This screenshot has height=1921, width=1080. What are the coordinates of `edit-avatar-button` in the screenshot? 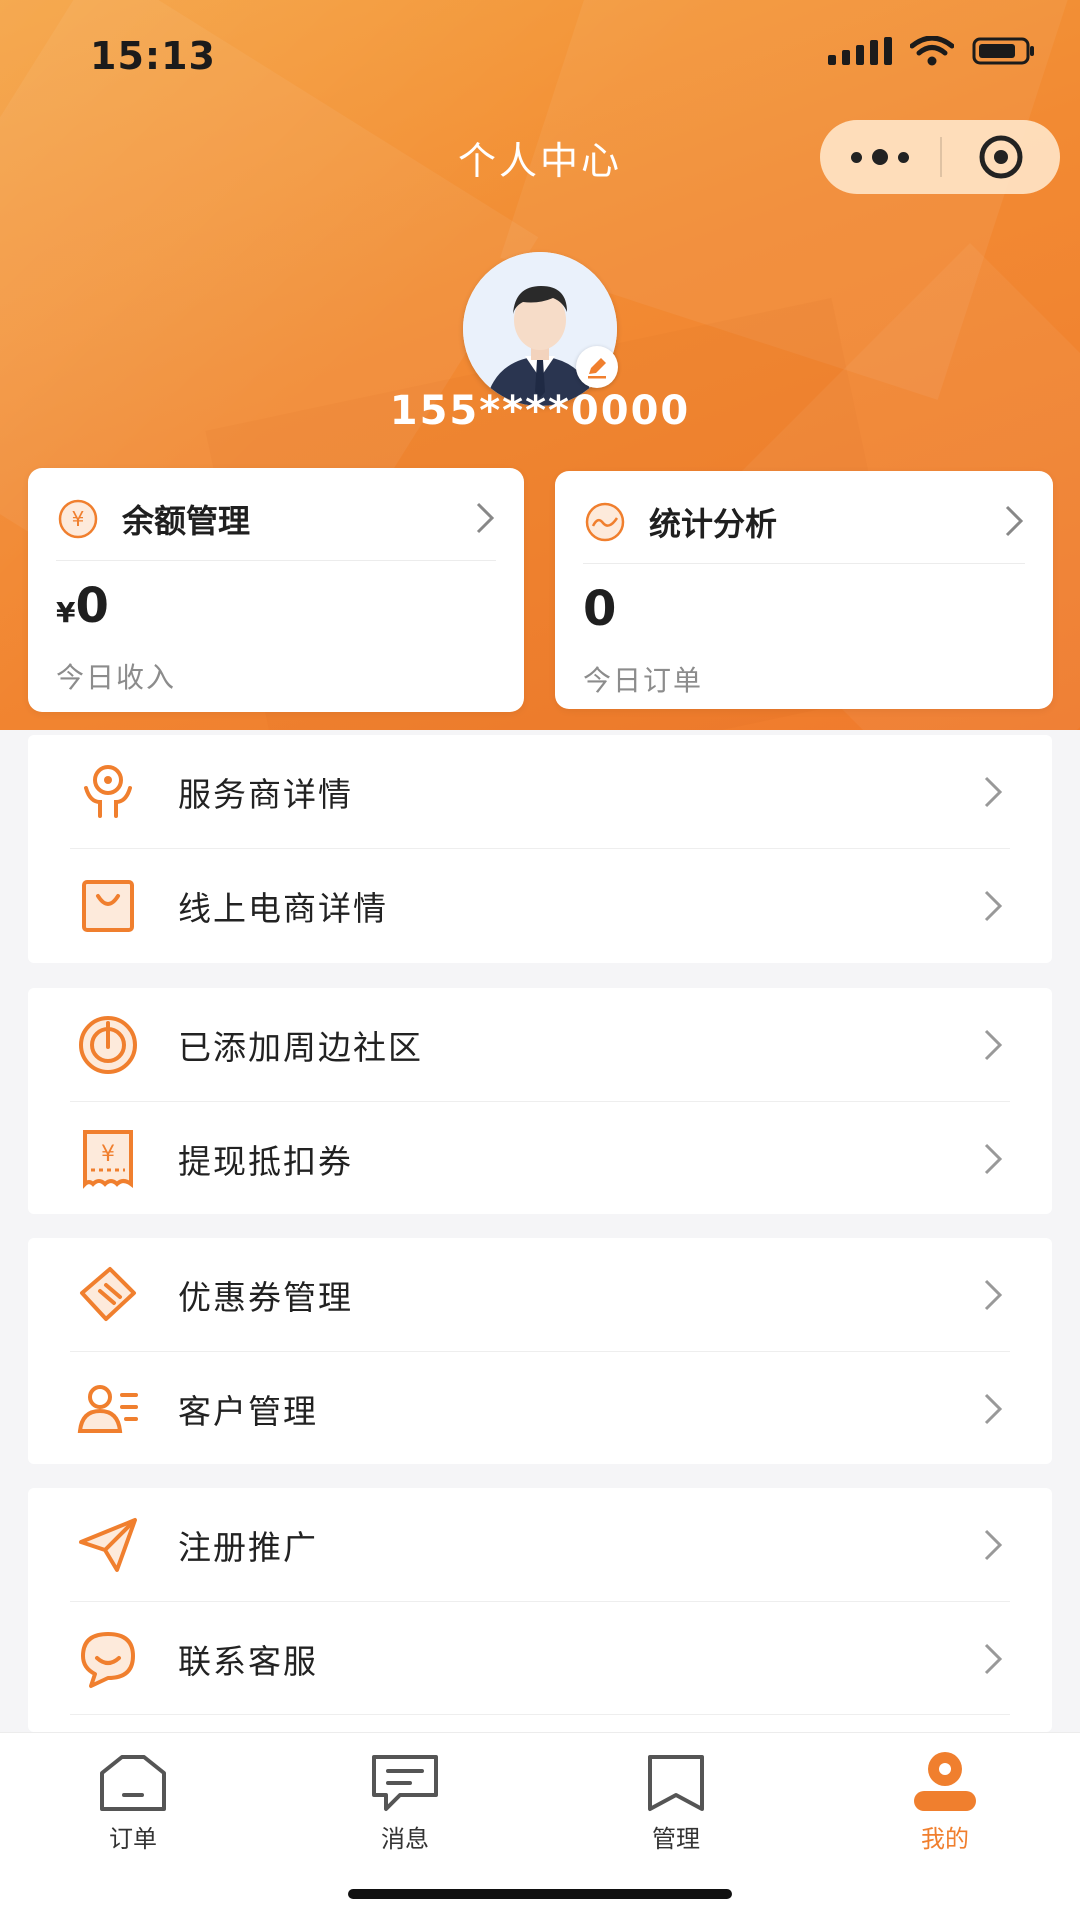 It's located at (597, 367).